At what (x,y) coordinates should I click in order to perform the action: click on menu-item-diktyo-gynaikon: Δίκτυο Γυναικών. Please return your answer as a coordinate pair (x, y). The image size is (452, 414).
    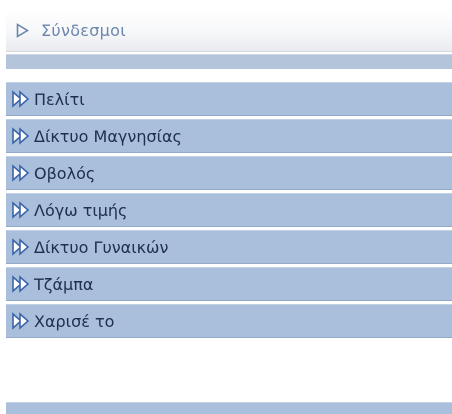
    Looking at the image, I should click on (229, 247).